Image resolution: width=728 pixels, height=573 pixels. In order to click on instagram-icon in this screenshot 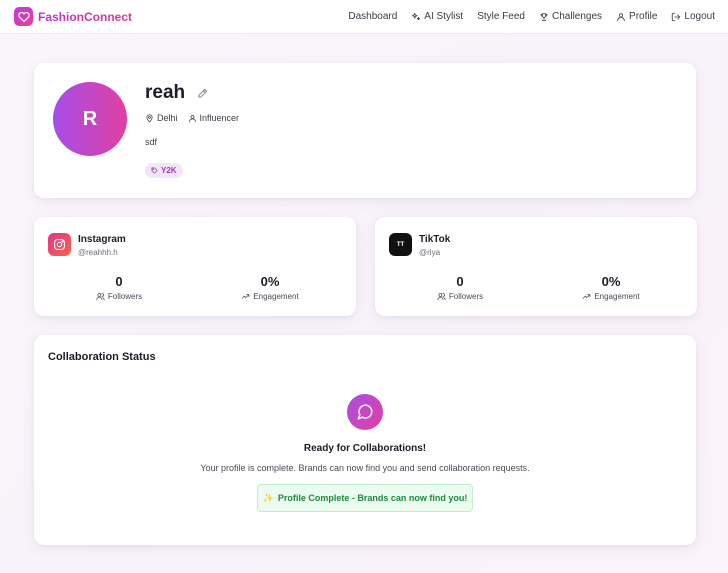, I will do `click(59, 244)`.